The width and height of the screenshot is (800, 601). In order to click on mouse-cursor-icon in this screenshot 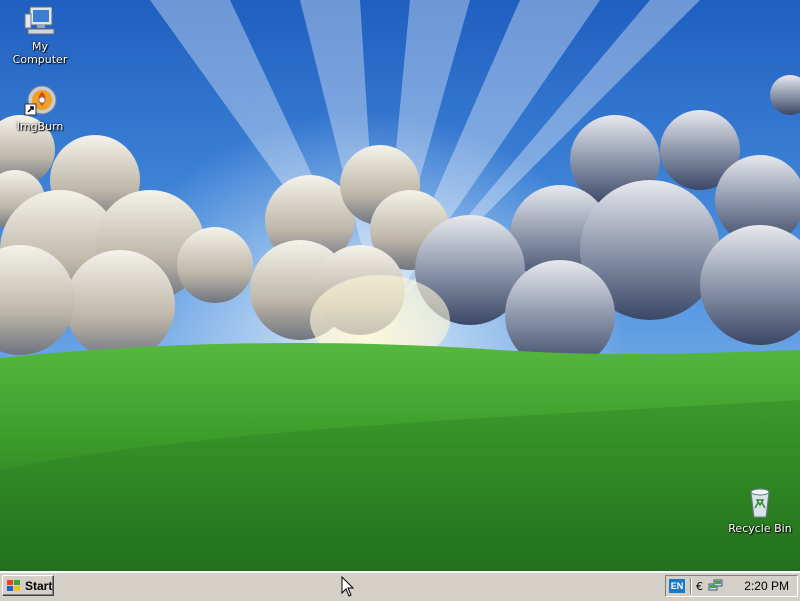, I will do `click(348, 586)`.